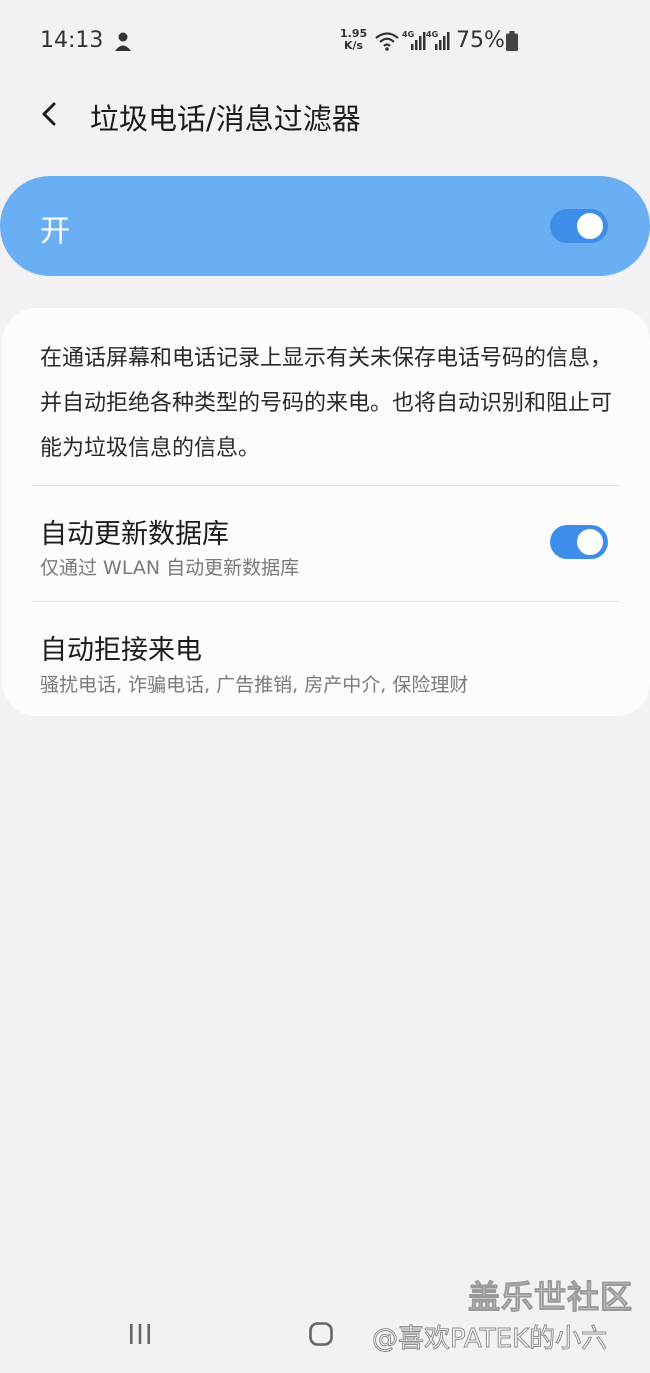 This screenshot has width=650, height=1373. Describe the element at coordinates (387, 41) in the screenshot. I see `wifi-icon` at that location.